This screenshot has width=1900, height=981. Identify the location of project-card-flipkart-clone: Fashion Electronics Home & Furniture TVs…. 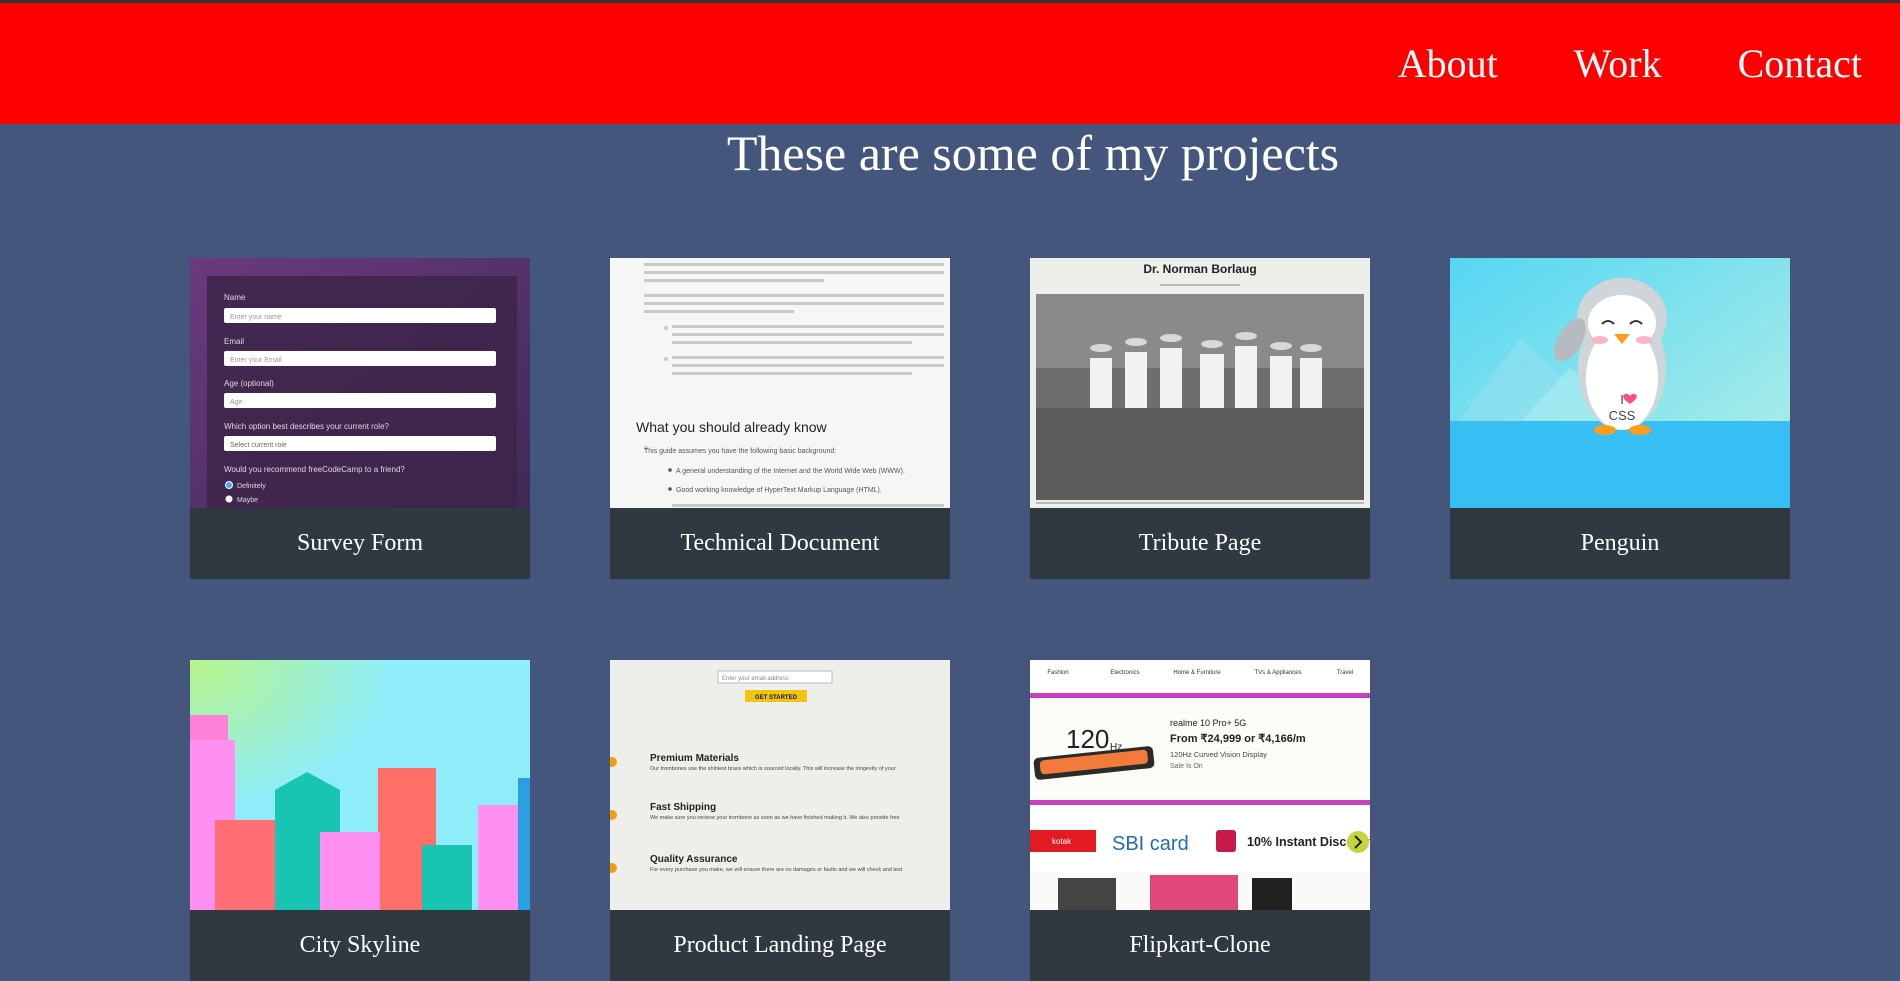
(1200, 820).